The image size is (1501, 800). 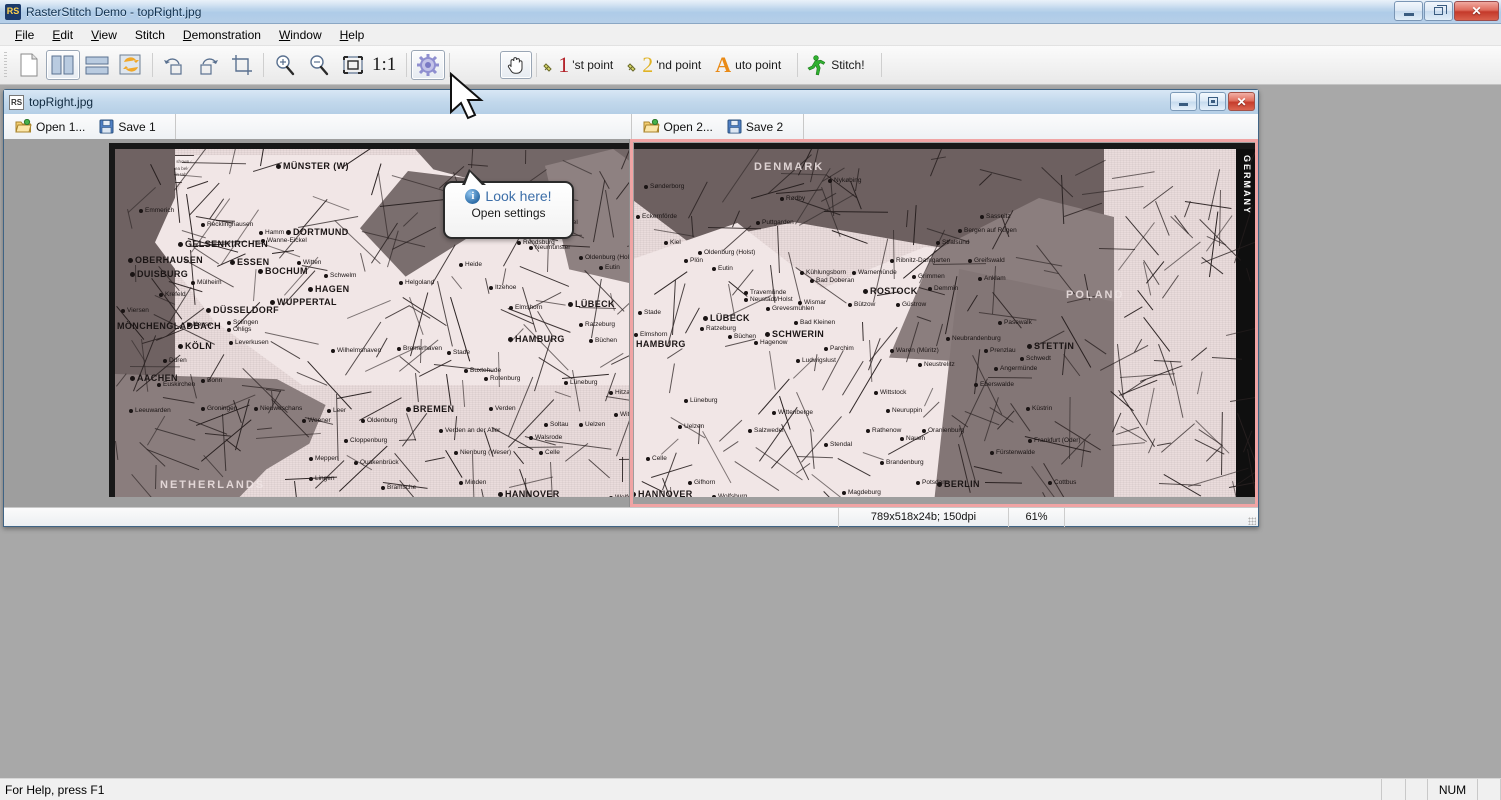 What do you see at coordinates (13, 11) in the screenshot?
I see `app-logo-text: RS` at bounding box center [13, 11].